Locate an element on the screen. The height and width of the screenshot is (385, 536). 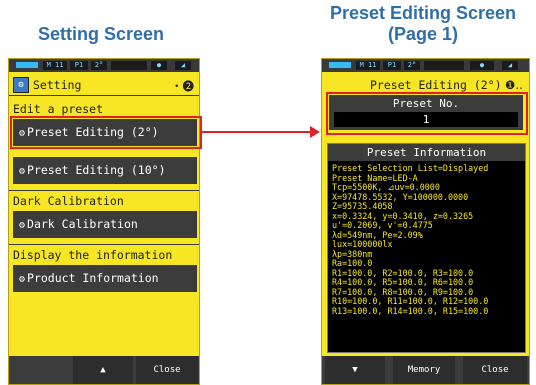
bottom-bar: ▼ Memory Close is located at coordinates (425, 370).